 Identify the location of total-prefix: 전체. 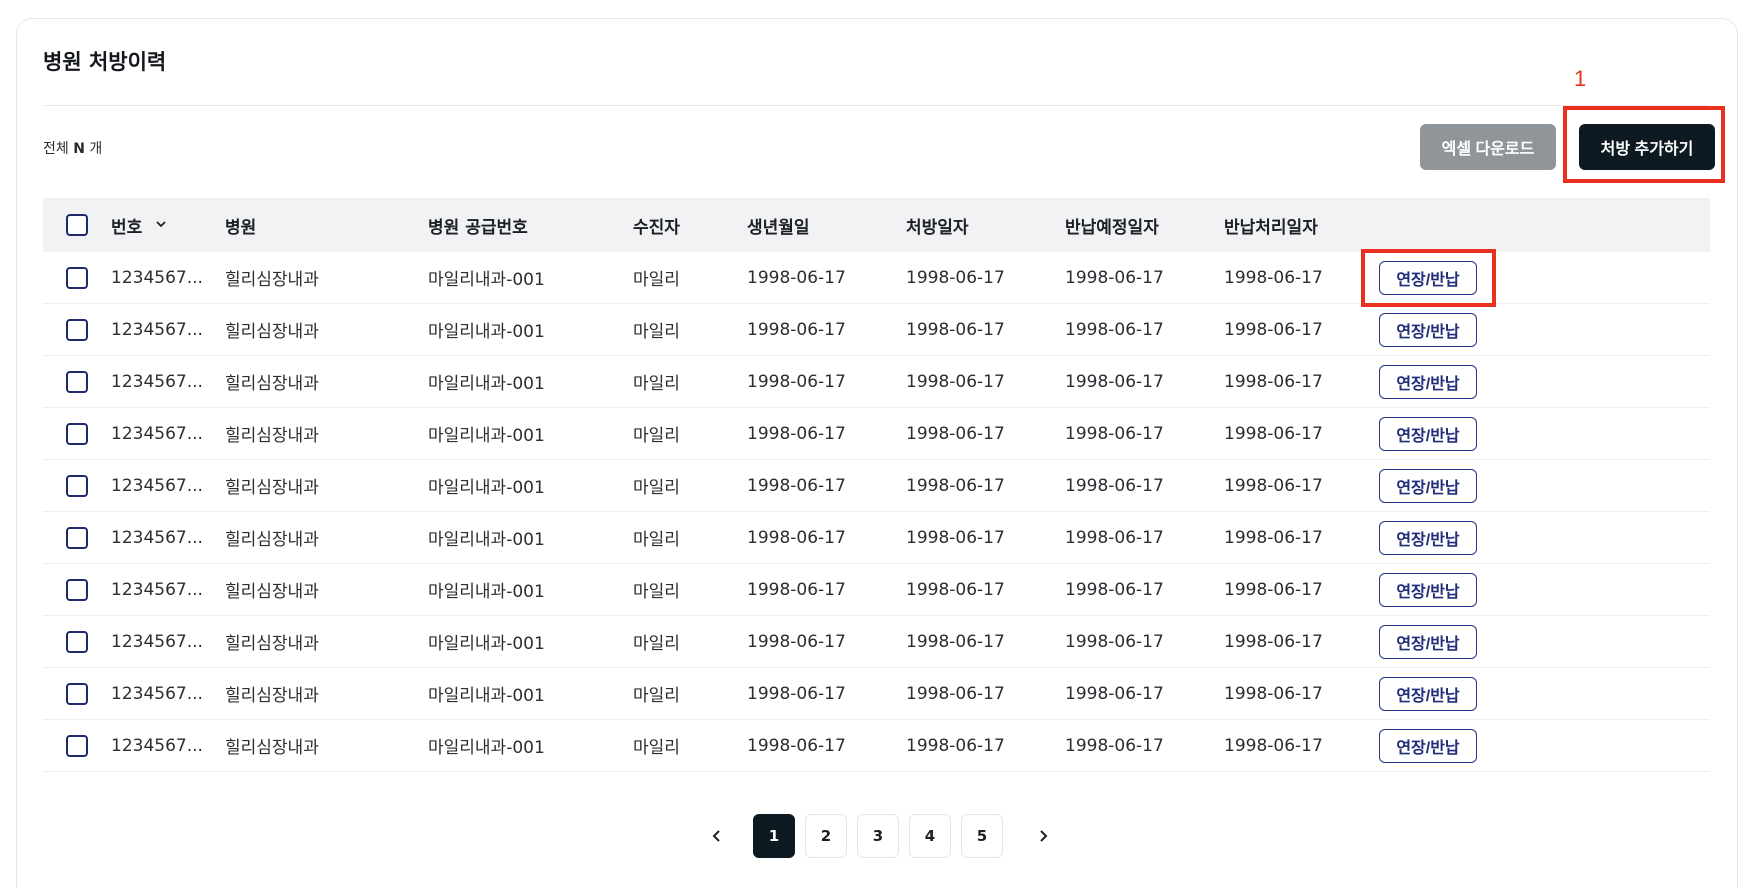
(56, 149).